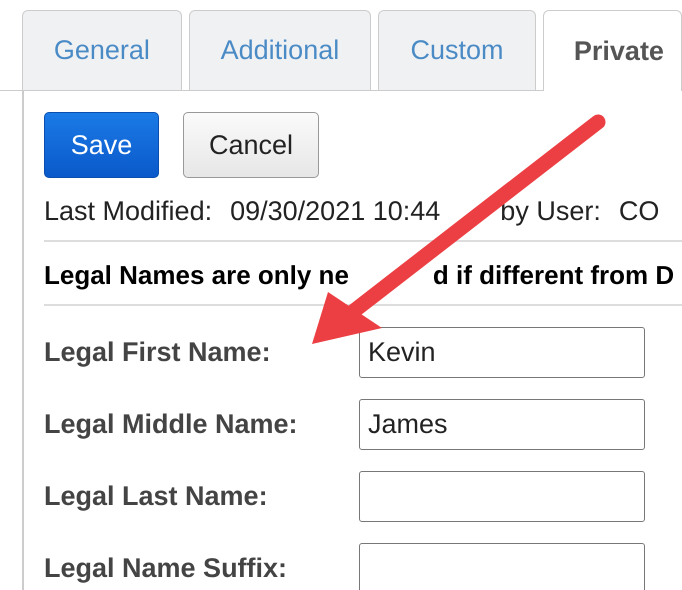 The image size is (682, 590). What do you see at coordinates (171, 424) in the screenshot?
I see `field-label: Legal Middle Name:` at bounding box center [171, 424].